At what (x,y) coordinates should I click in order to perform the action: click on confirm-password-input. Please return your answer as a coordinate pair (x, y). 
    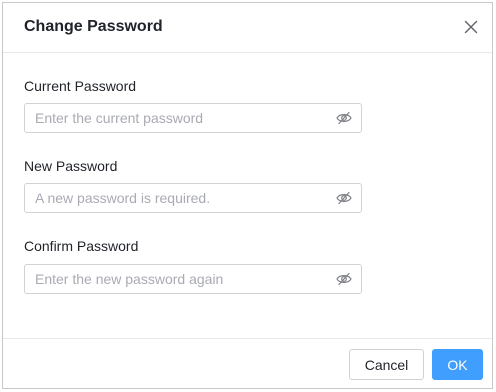
    Looking at the image, I should click on (193, 279).